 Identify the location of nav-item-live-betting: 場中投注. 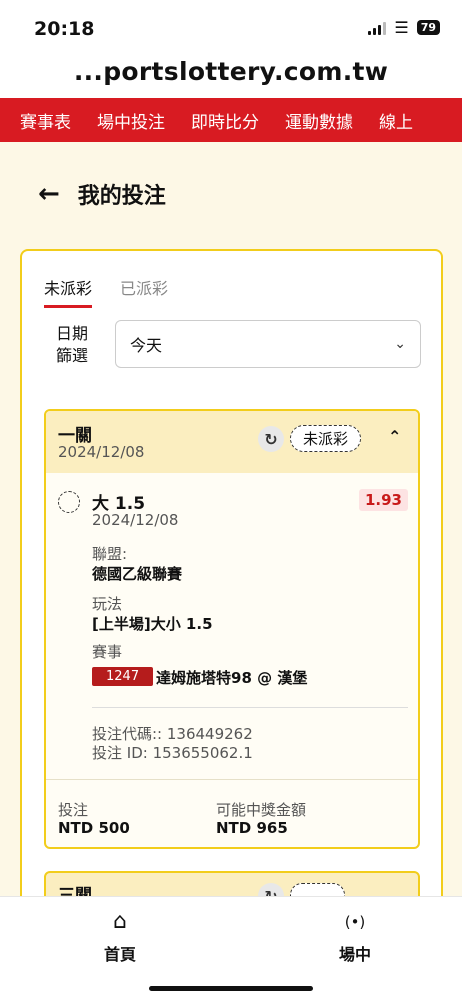
(131, 120).